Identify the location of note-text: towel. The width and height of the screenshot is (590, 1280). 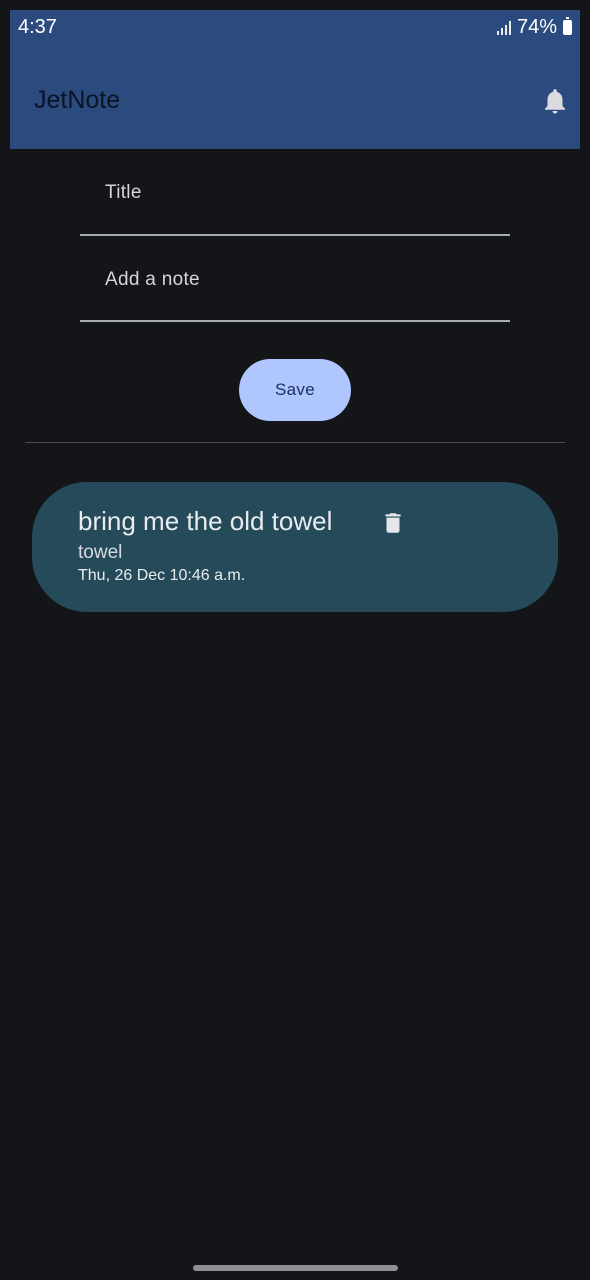
(100, 552).